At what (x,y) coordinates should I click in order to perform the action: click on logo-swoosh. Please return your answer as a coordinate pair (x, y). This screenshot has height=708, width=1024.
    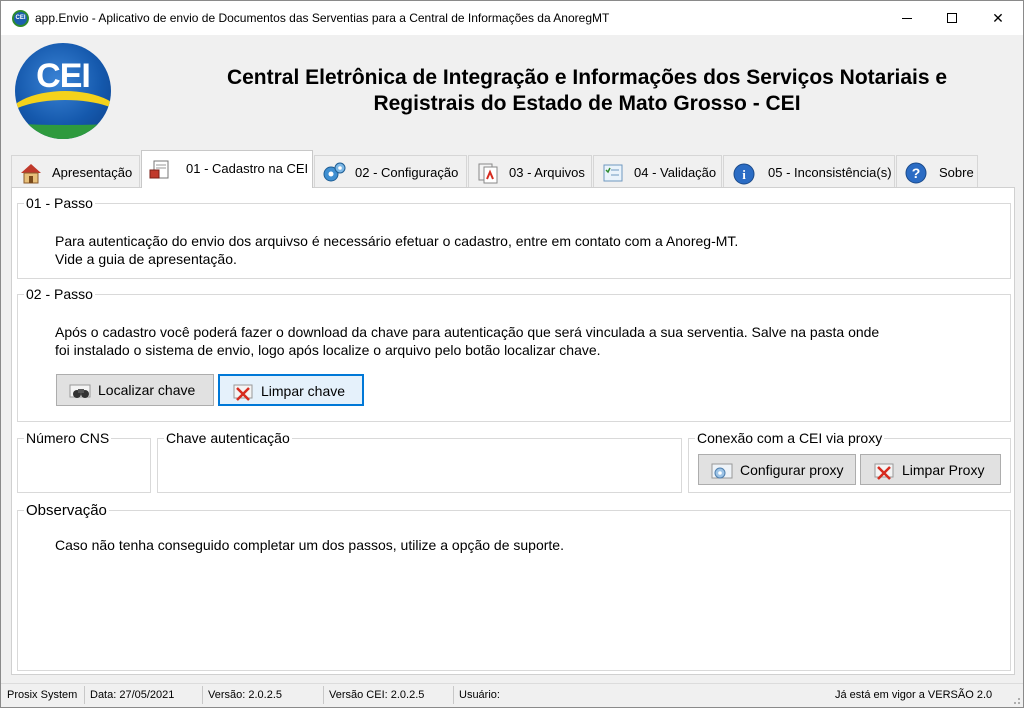
    Looking at the image, I should click on (63, 115).